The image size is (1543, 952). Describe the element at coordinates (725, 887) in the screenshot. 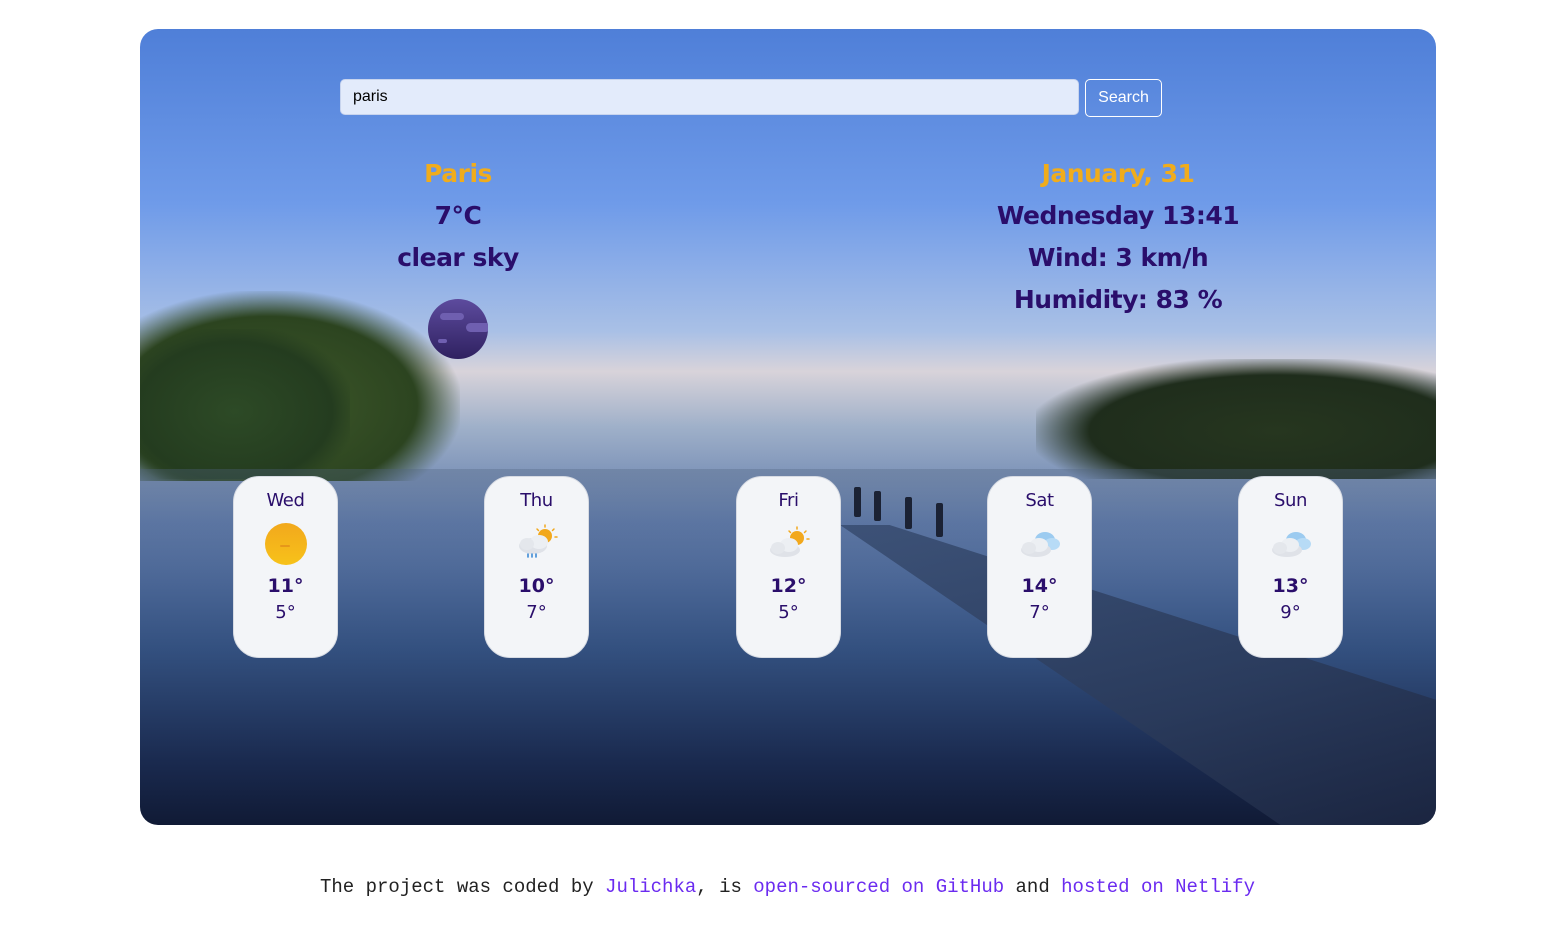

I see `footer-text: , is` at that location.